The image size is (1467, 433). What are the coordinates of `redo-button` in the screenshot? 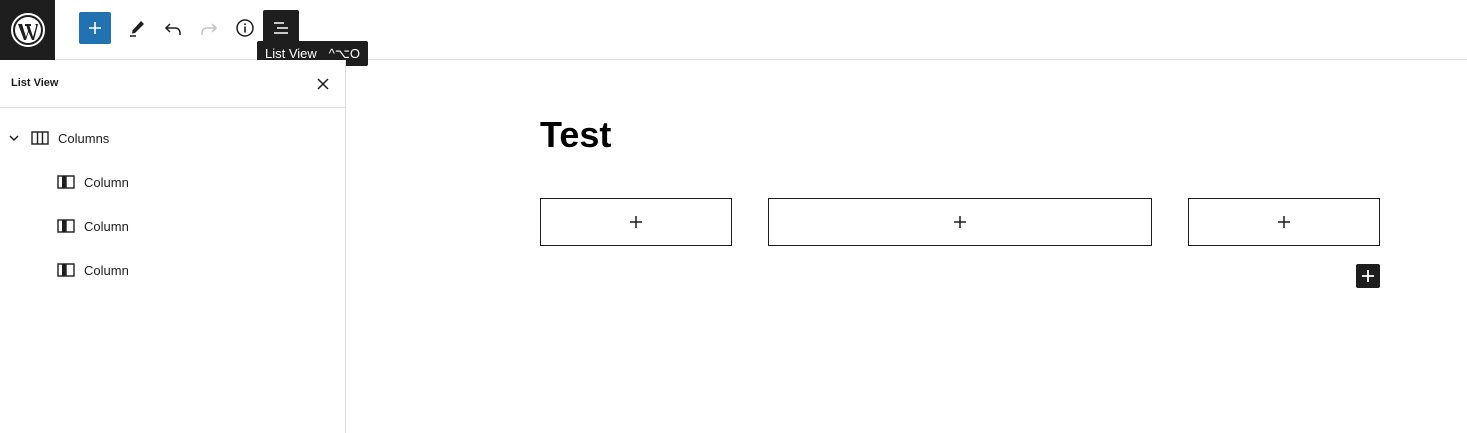 It's located at (209, 28).